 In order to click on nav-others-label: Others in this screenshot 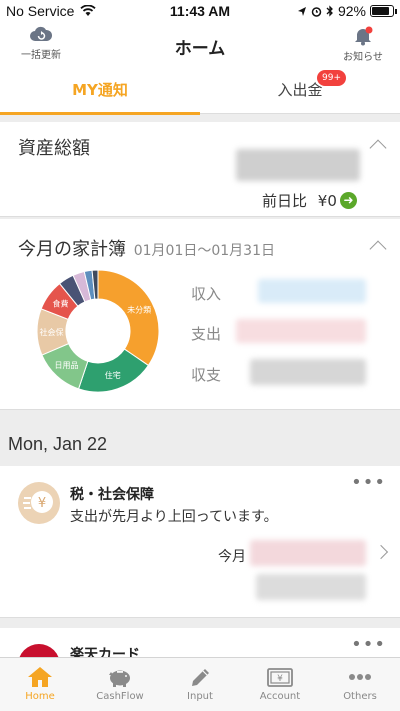, I will do `click(360, 696)`.